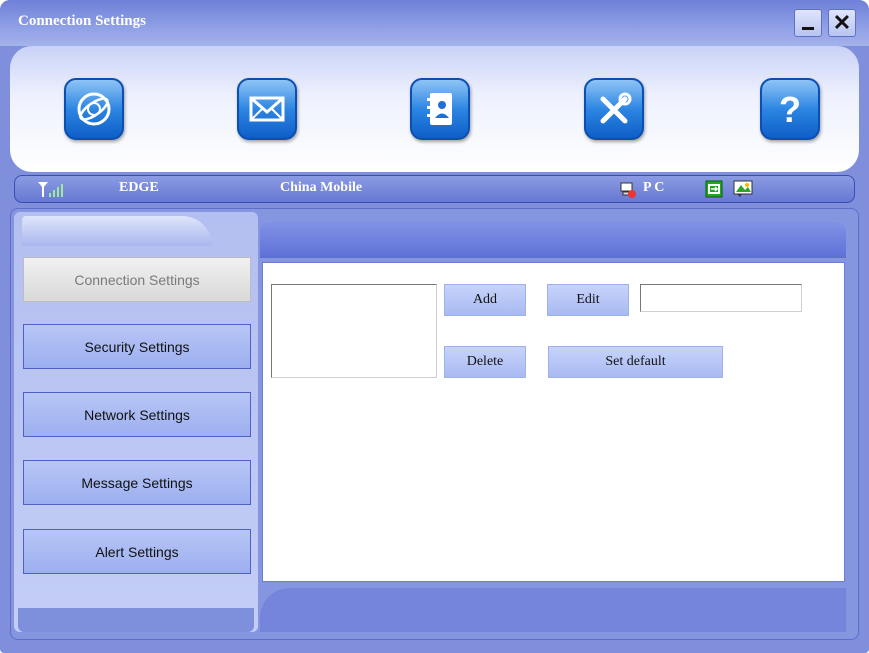 Image resolution: width=869 pixels, height=653 pixels. I want to click on add-button-label: Add, so click(485, 299).